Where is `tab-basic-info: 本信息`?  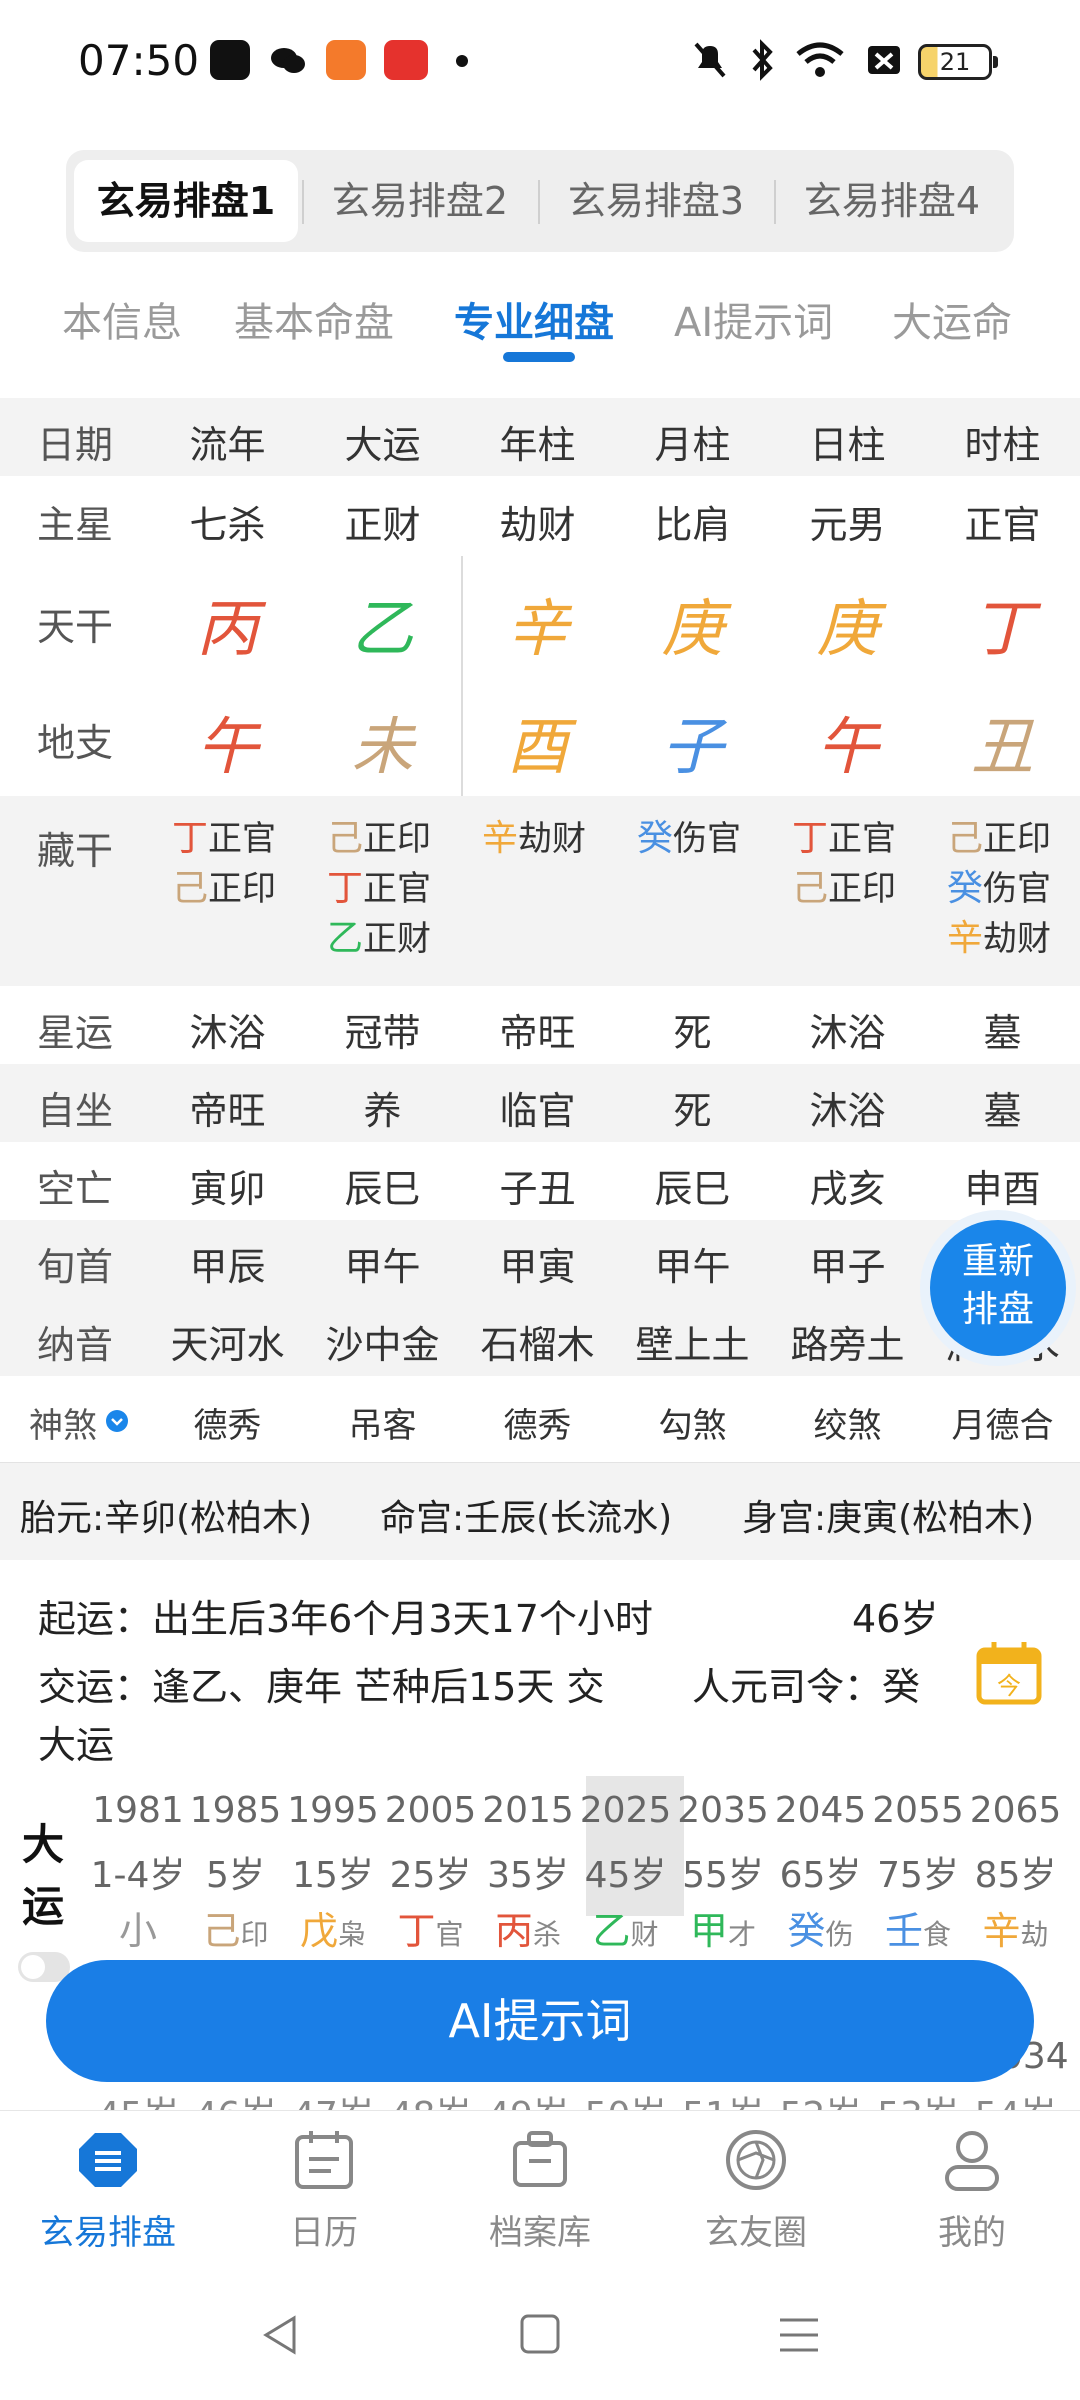 tab-basic-info: 本信息 is located at coordinates (122, 319).